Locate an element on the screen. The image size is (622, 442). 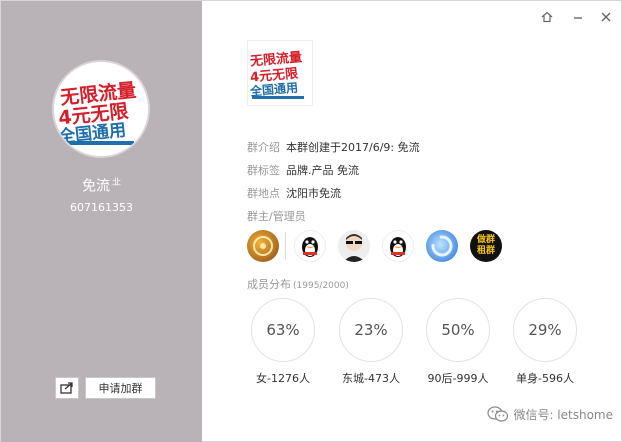
info-intro-key: 群介绍 is located at coordinates (263, 147).